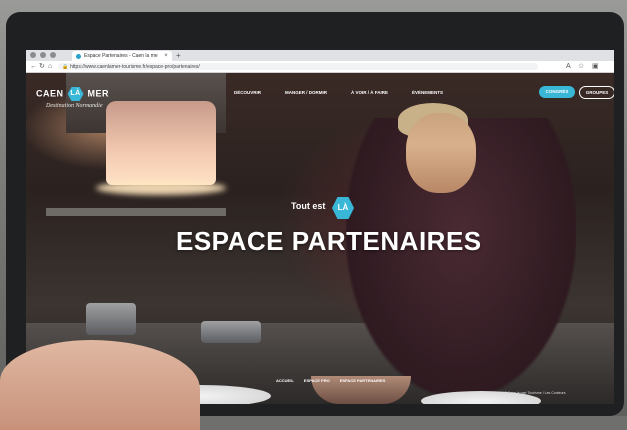 The width and height of the screenshot is (627, 430). What do you see at coordinates (166, 56) in the screenshot?
I see `close-icon: ×` at bounding box center [166, 56].